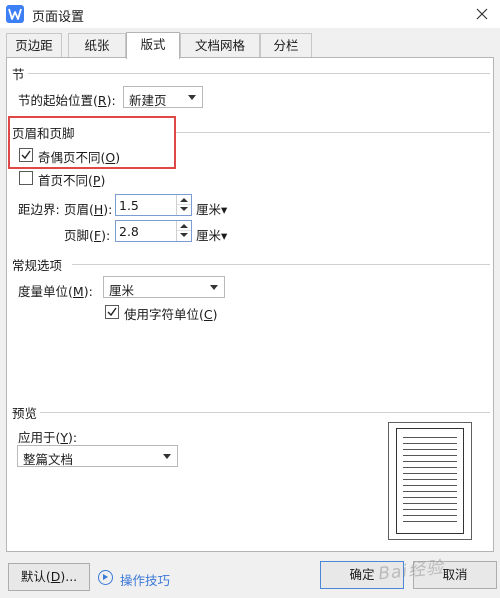 Image resolution: width=500 pixels, height=598 pixels. Describe the element at coordinates (153, 45) in the screenshot. I see `tab-layout: 版式` at that location.